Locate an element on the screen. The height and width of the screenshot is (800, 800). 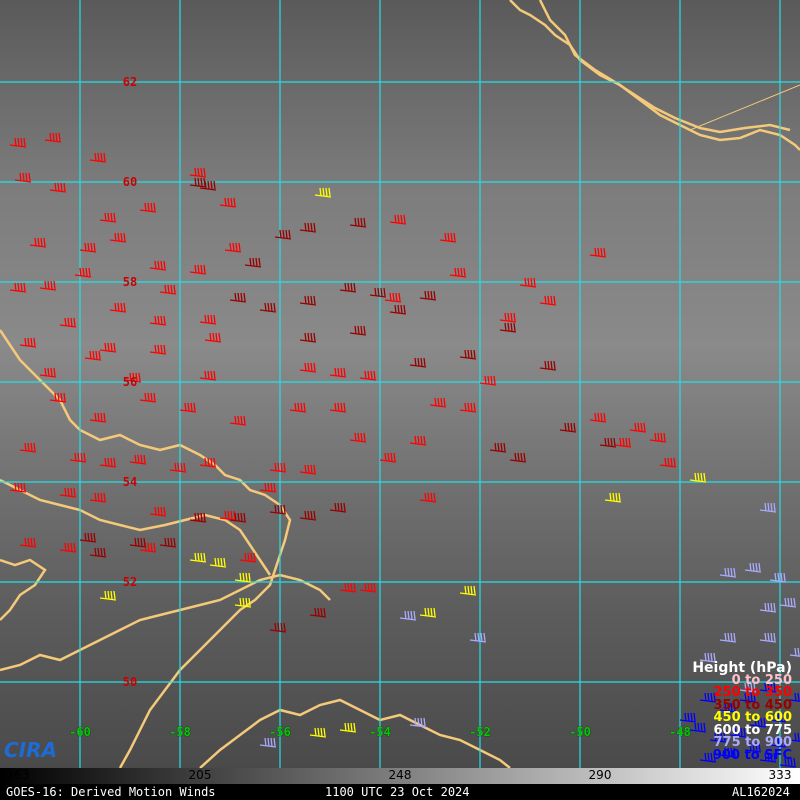
legend-item-900-sfc: 900 to SFC is located at coordinates (752, 755).